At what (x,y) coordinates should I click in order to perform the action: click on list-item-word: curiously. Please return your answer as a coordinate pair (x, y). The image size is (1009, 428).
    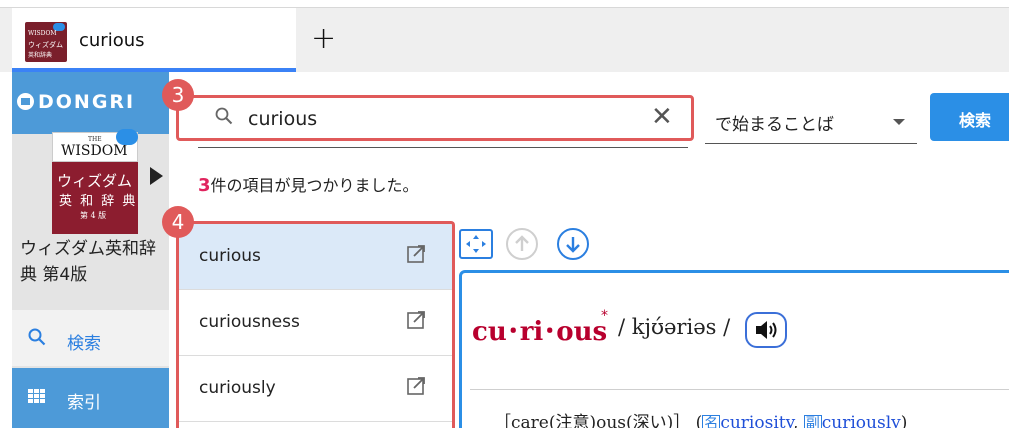
    Looking at the image, I should click on (237, 388).